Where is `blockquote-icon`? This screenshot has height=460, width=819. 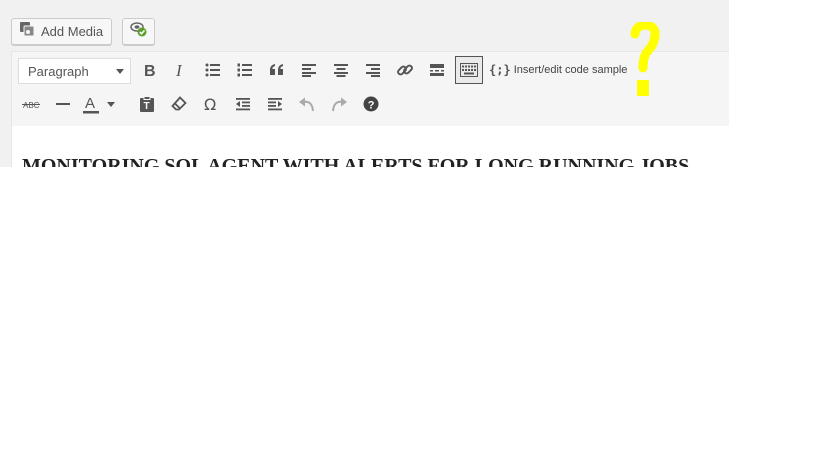 blockquote-icon is located at coordinates (276, 69).